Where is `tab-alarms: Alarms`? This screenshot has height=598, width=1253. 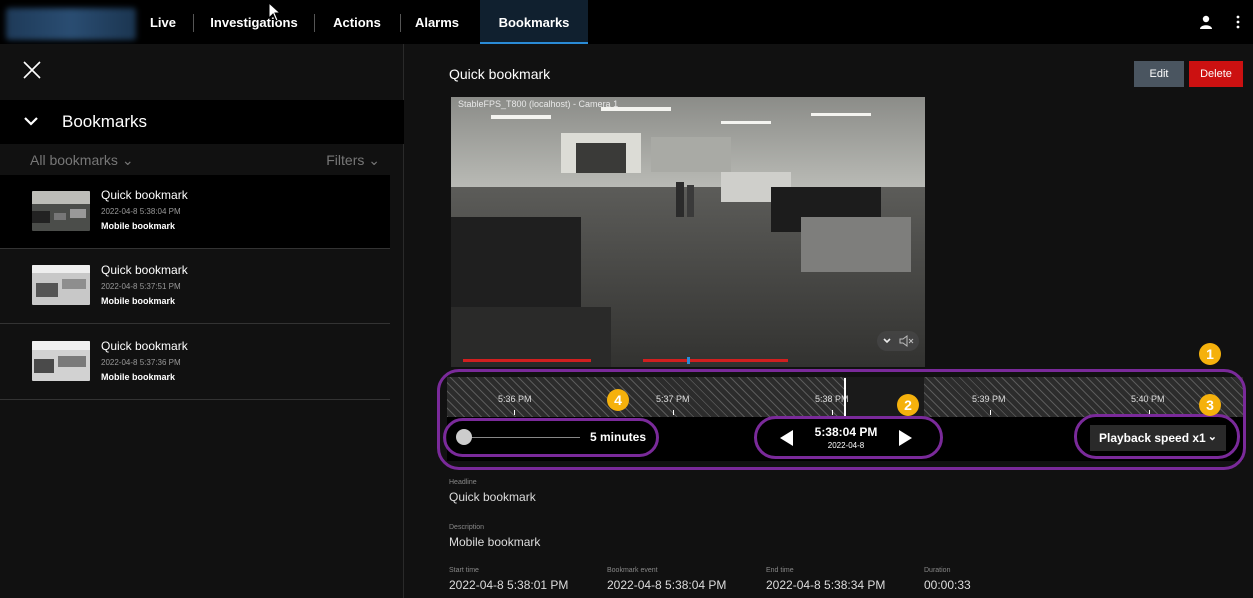
tab-alarms: Alarms is located at coordinates (437, 22).